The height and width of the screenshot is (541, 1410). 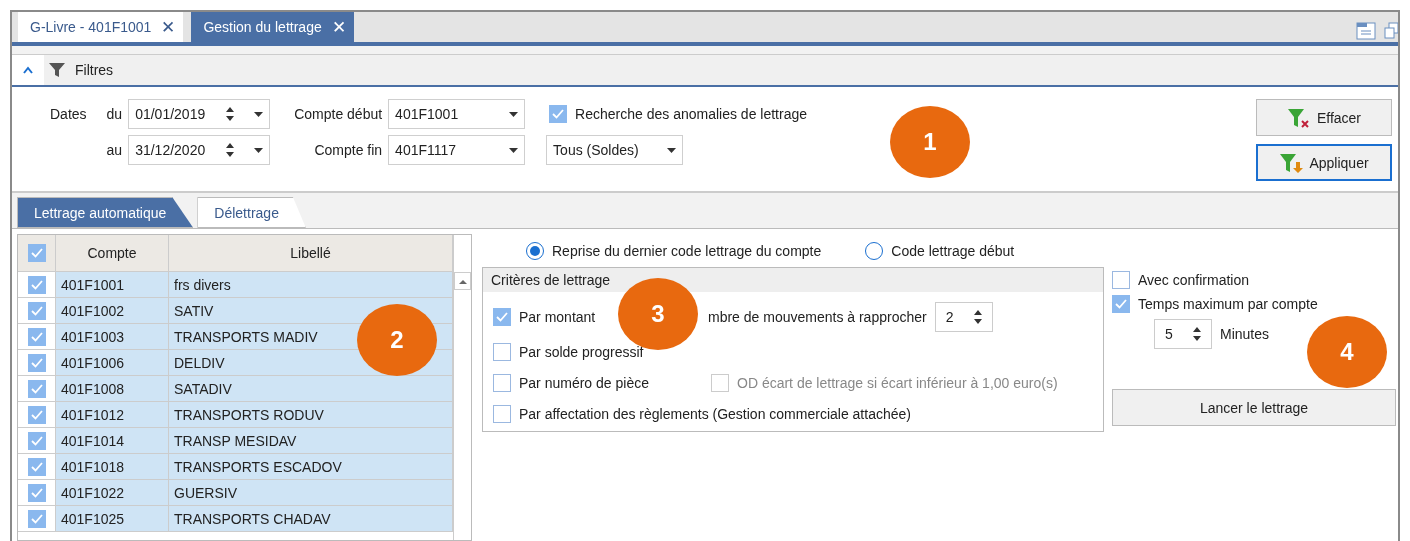 What do you see at coordinates (348, 150) in the screenshot?
I see `account-end-label: Compte fin` at bounding box center [348, 150].